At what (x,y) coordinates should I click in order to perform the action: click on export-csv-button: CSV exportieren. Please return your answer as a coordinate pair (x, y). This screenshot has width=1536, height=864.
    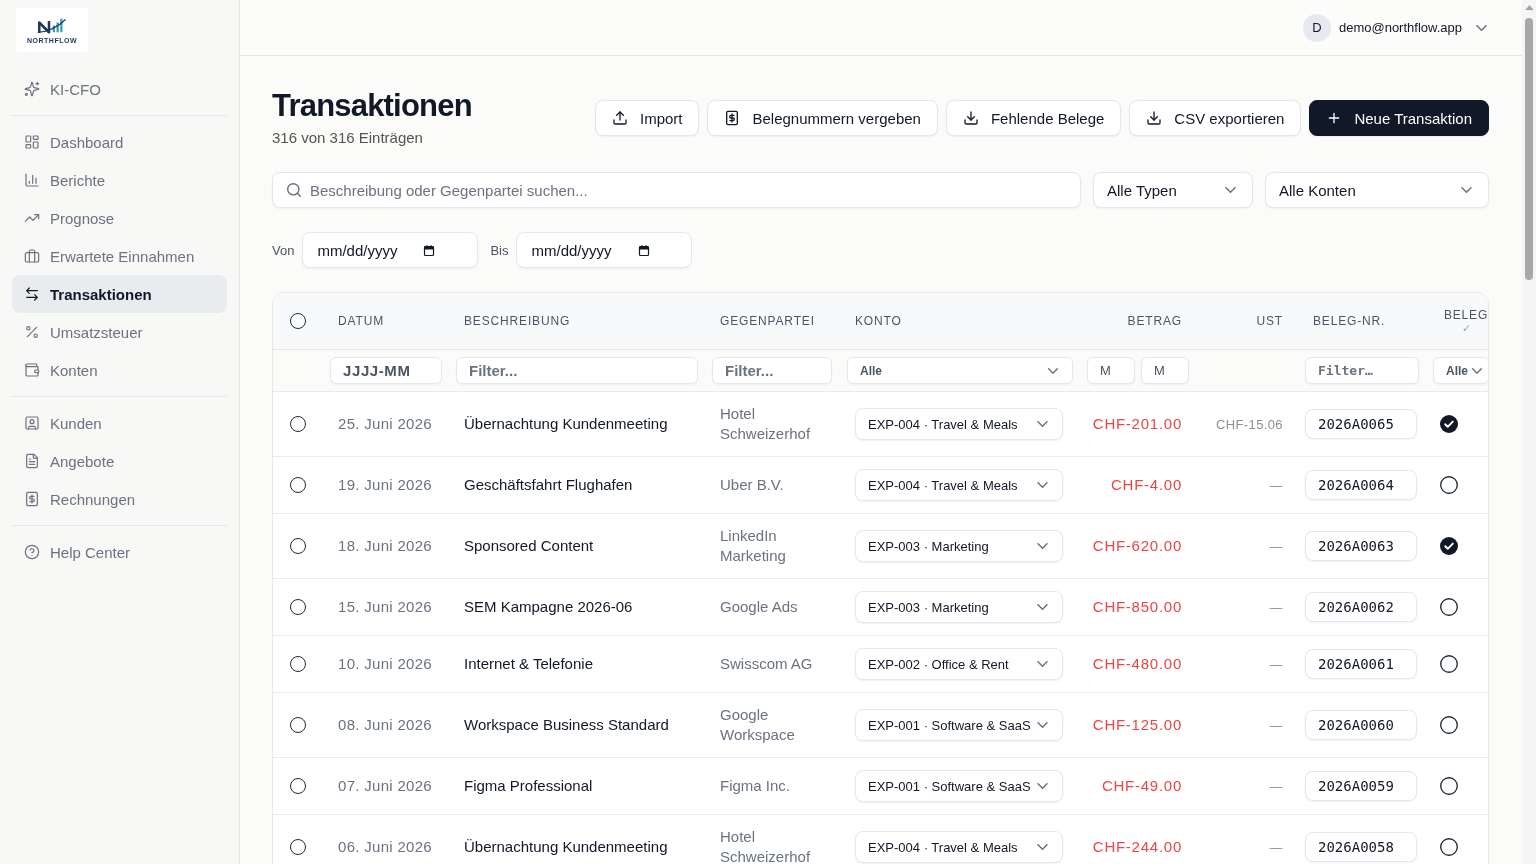
    Looking at the image, I should click on (1215, 118).